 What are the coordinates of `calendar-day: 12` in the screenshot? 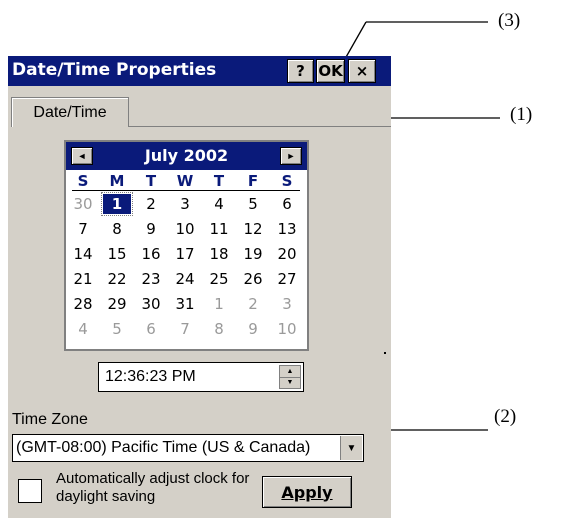 It's located at (253, 229).